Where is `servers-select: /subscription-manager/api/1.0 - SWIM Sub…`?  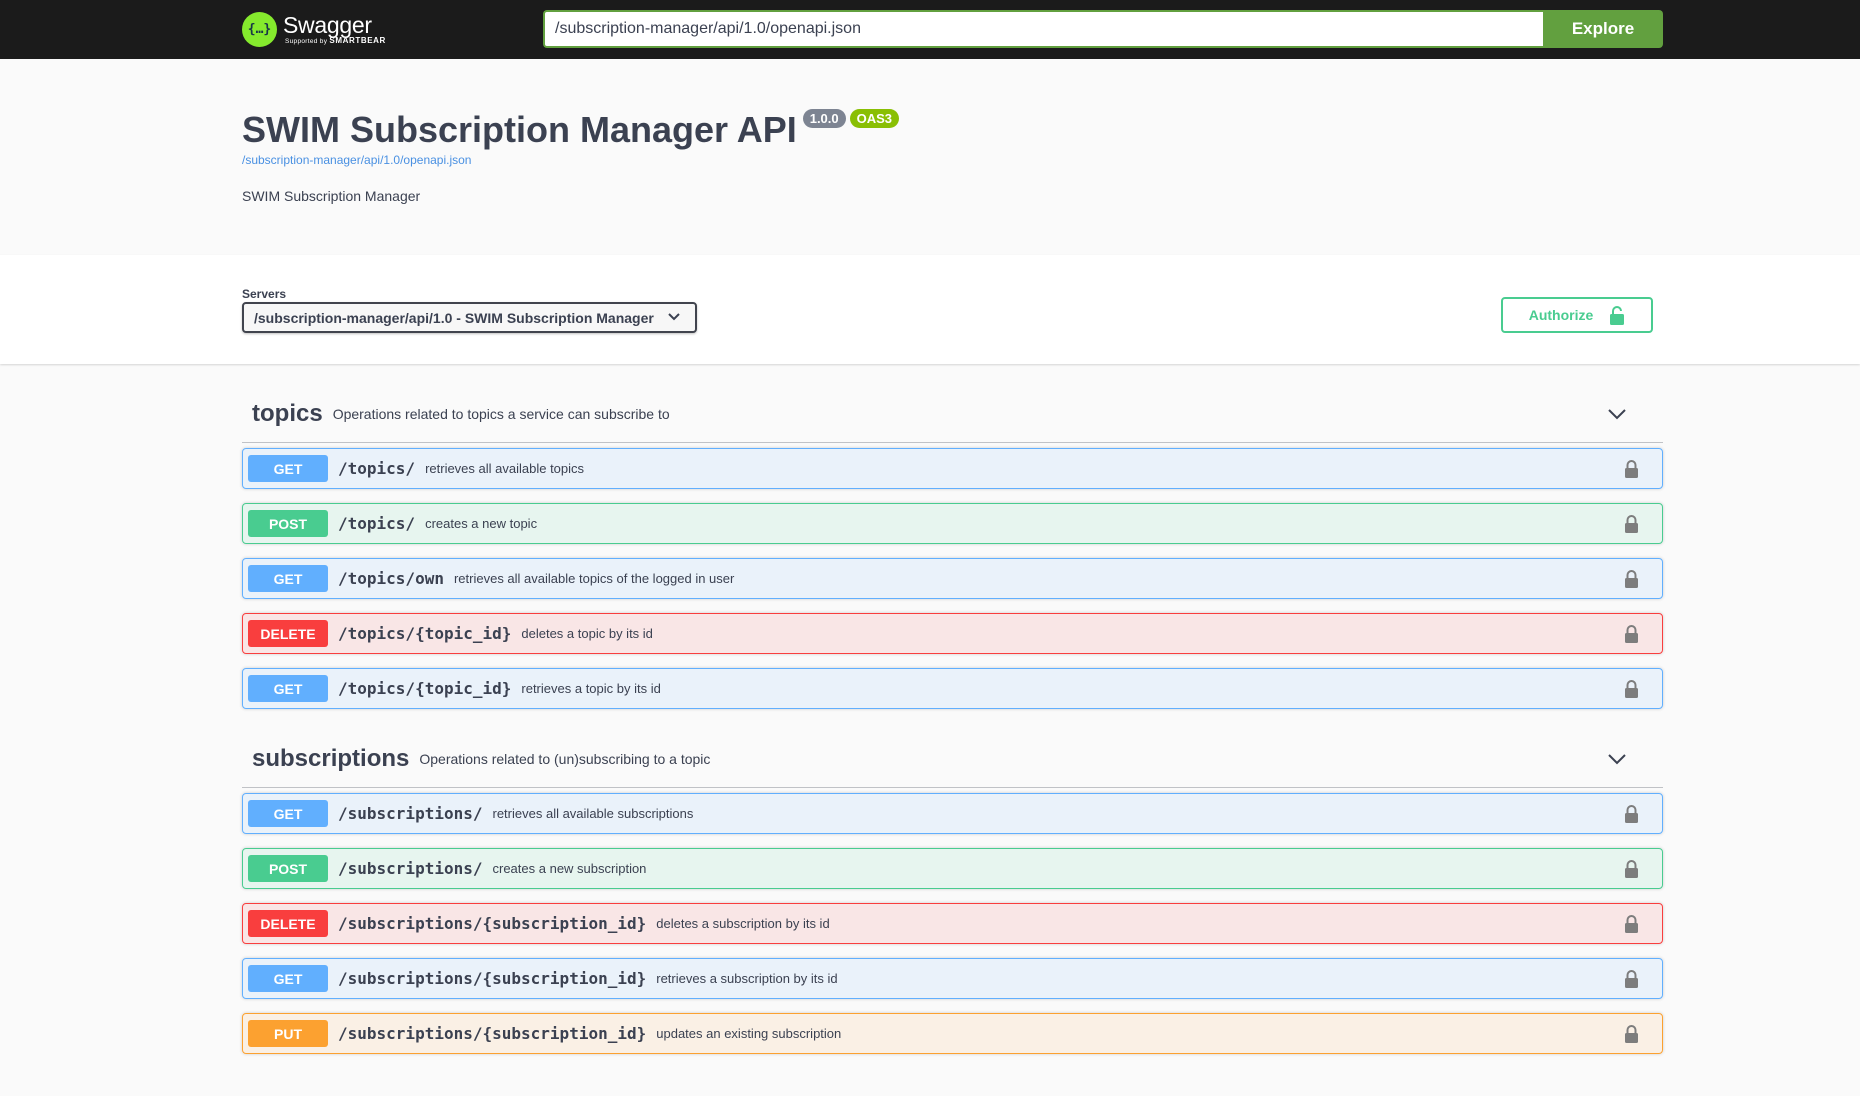 servers-select: /subscription-manager/api/1.0 - SWIM Sub… is located at coordinates (469, 317).